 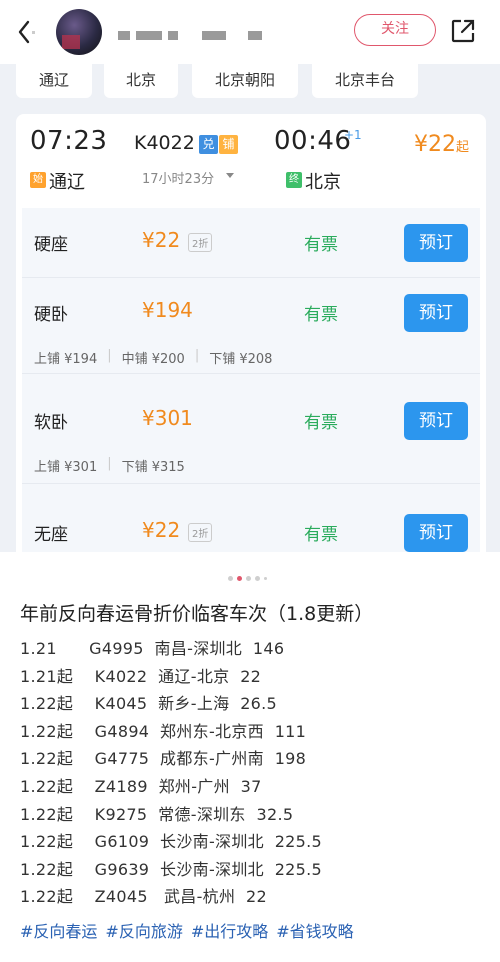 What do you see at coordinates (109, 465) in the screenshot?
I see `berth-prices: 上铺 ¥301 | 下铺 ¥315` at bounding box center [109, 465].